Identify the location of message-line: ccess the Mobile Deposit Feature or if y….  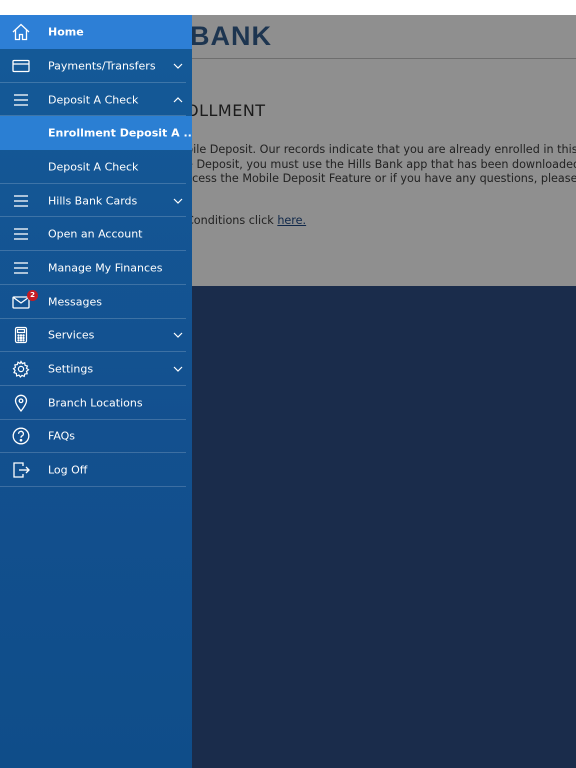
(381, 178).